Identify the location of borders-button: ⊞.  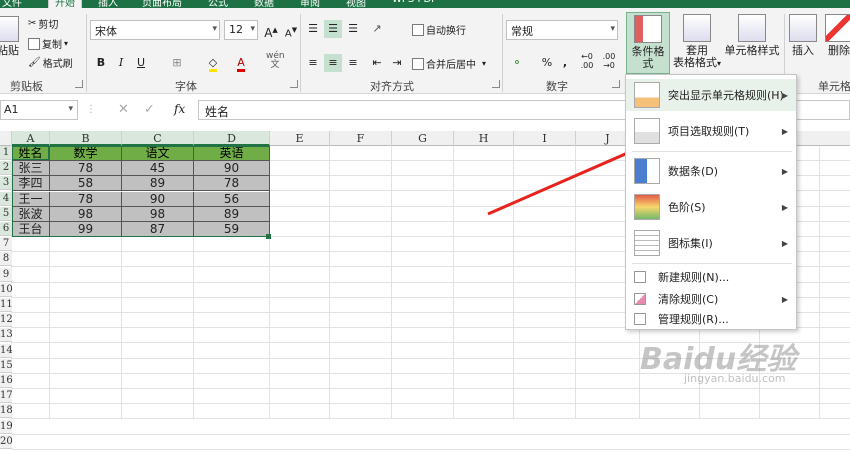
(177, 63).